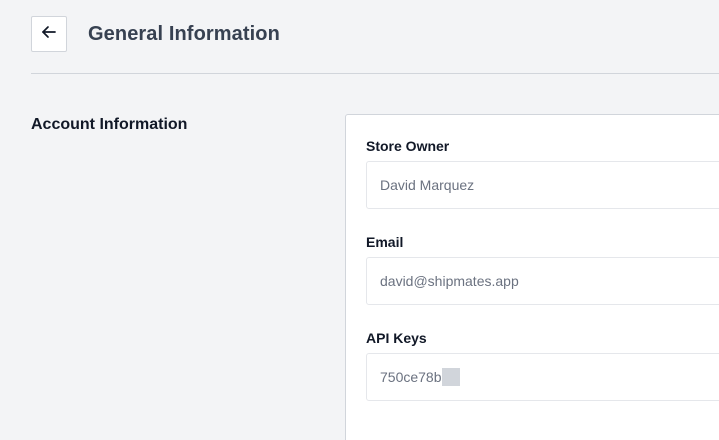  Describe the element at coordinates (109, 124) in the screenshot. I see `section-title: Account Information` at that location.